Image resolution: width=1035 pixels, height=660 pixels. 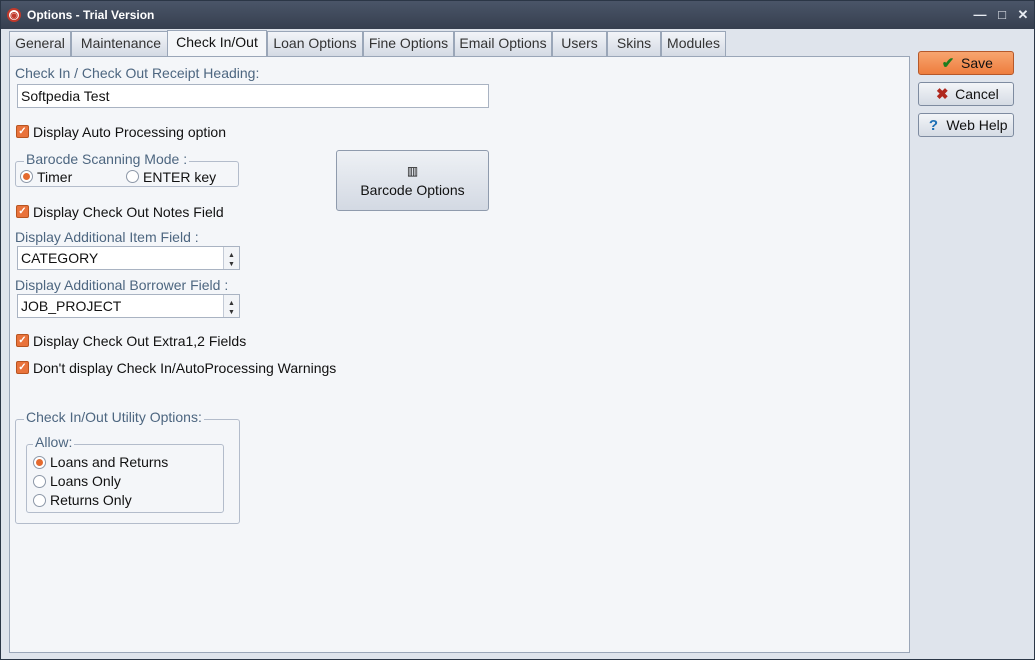 I want to click on save-button: ✔ Save, so click(x=966, y=63).